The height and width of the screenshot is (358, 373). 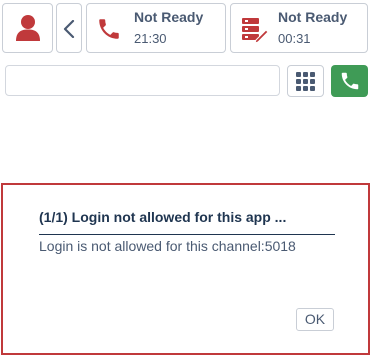 I want to click on dial-input, so click(x=142, y=80).